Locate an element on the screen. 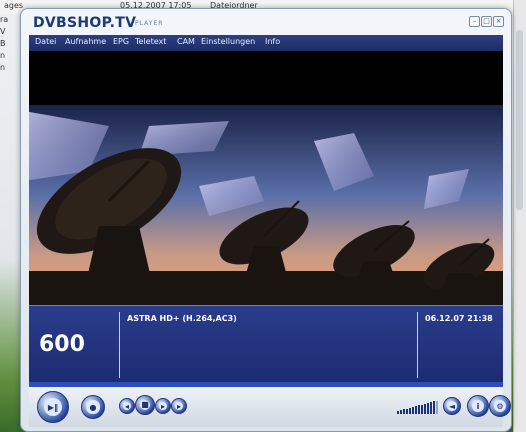 This screenshot has width=526, height=432. volume-button: ◄ is located at coordinates (452, 406).